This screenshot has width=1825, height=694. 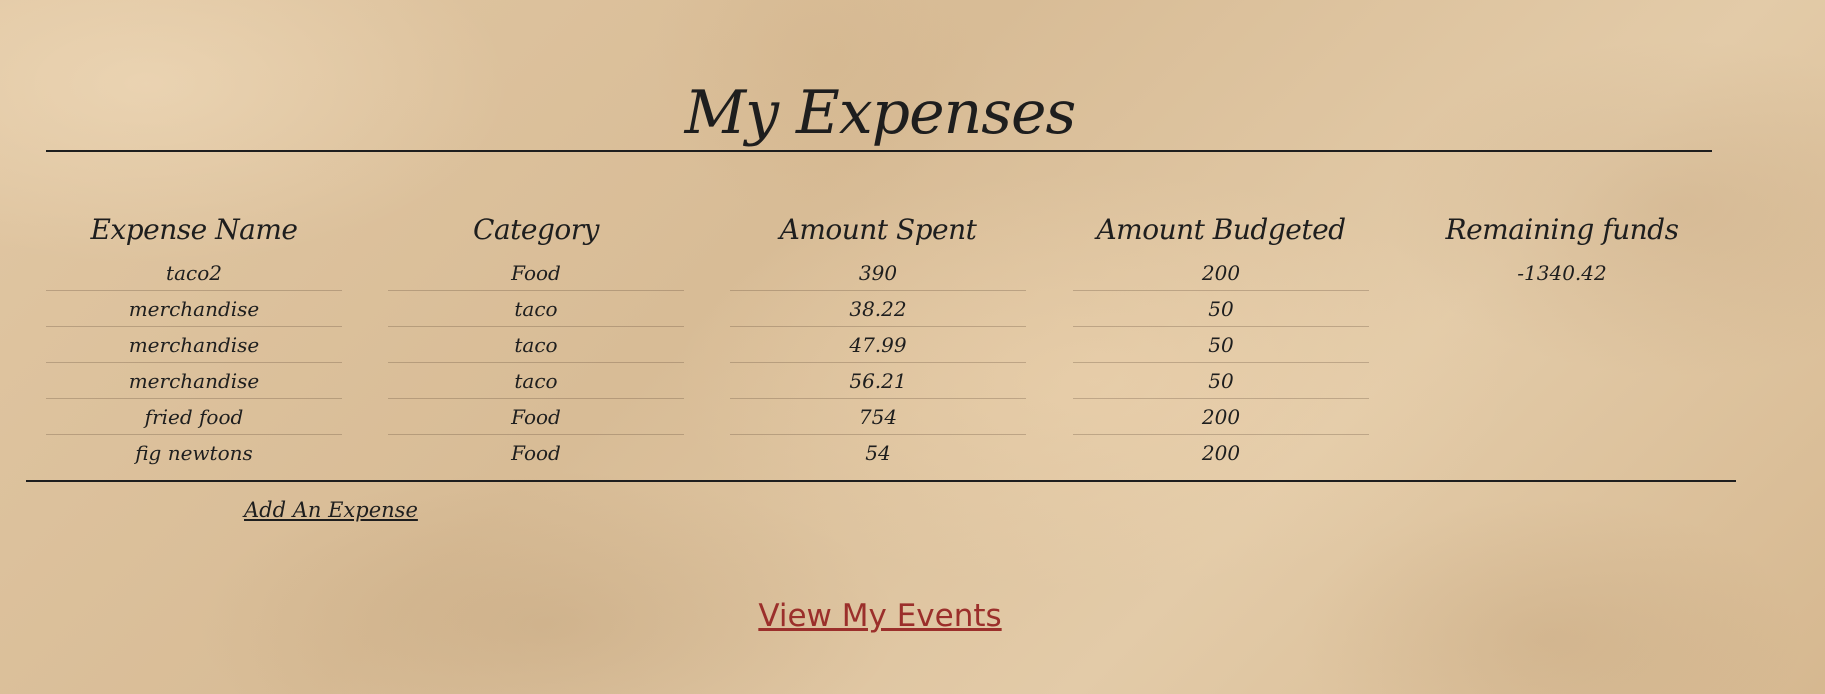 What do you see at coordinates (1562, 273) in the screenshot?
I see `remaining-funds-value: -1340.42` at bounding box center [1562, 273].